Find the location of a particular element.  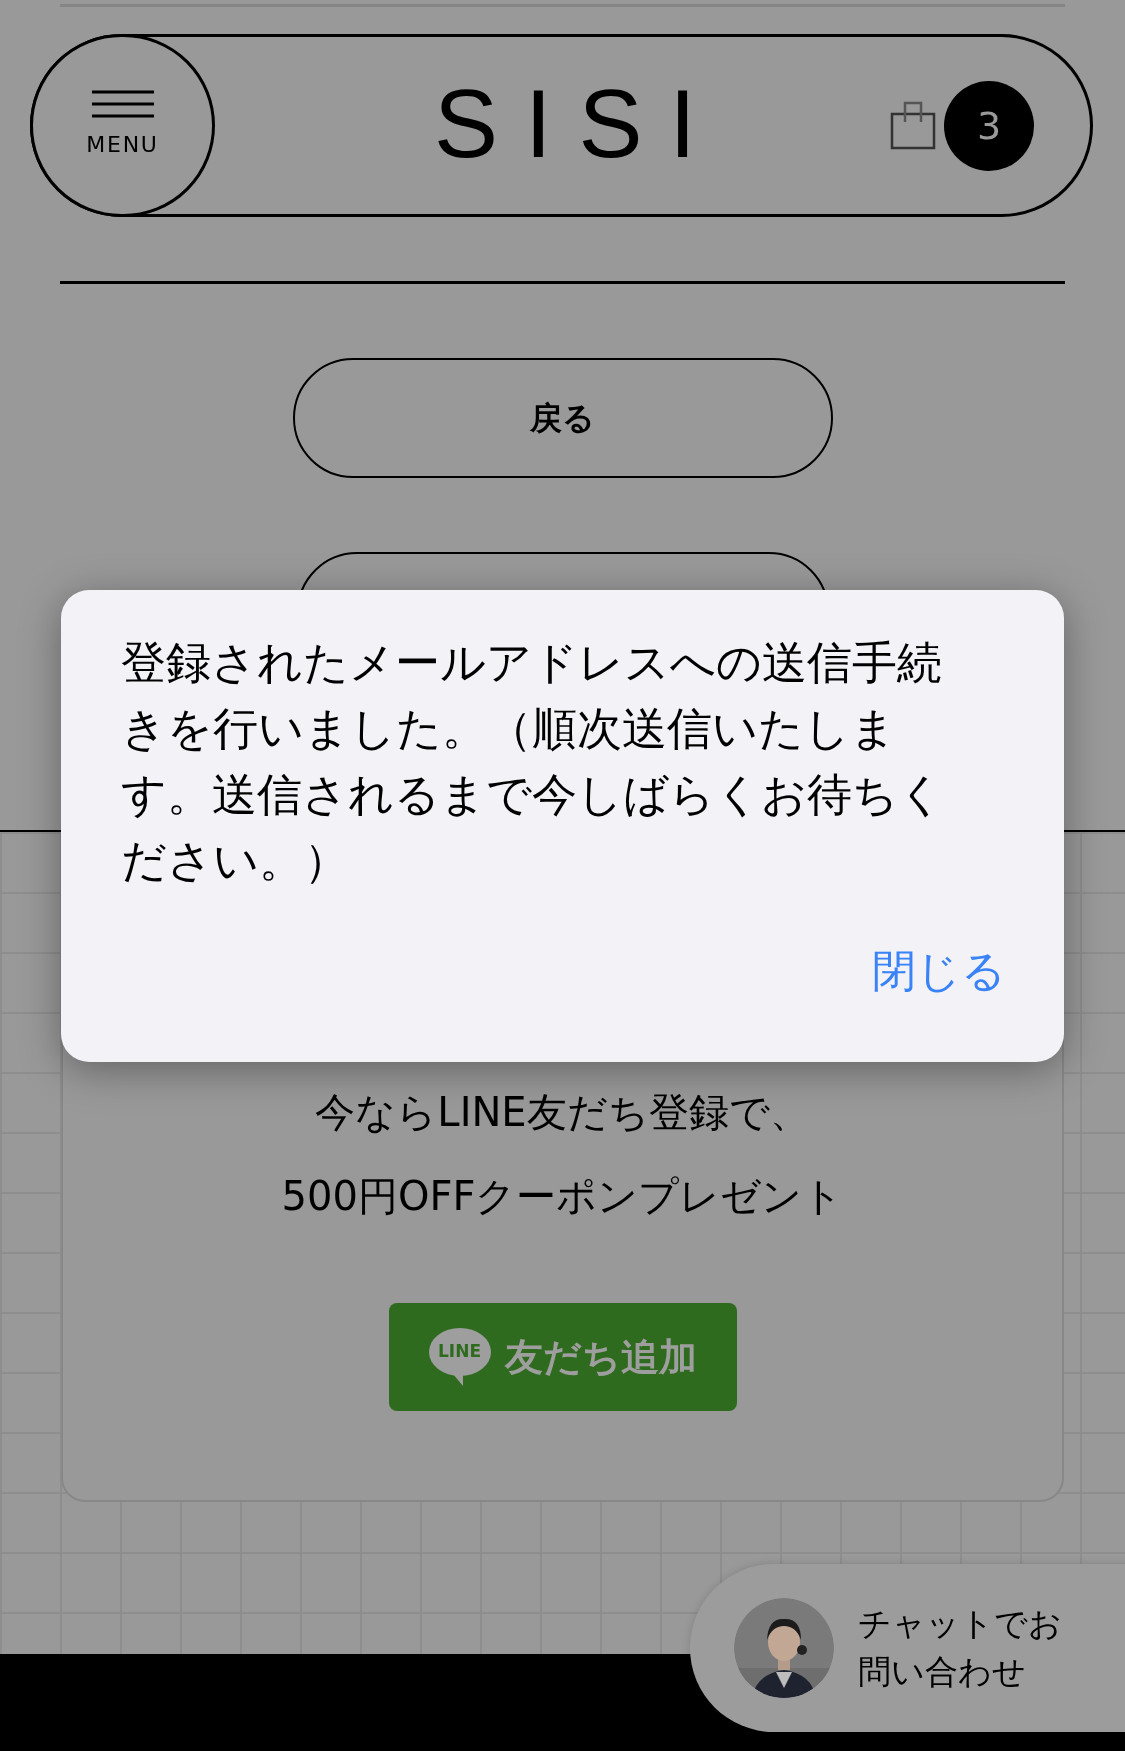

shopping-bag-icon is located at coordinates (913, 125).